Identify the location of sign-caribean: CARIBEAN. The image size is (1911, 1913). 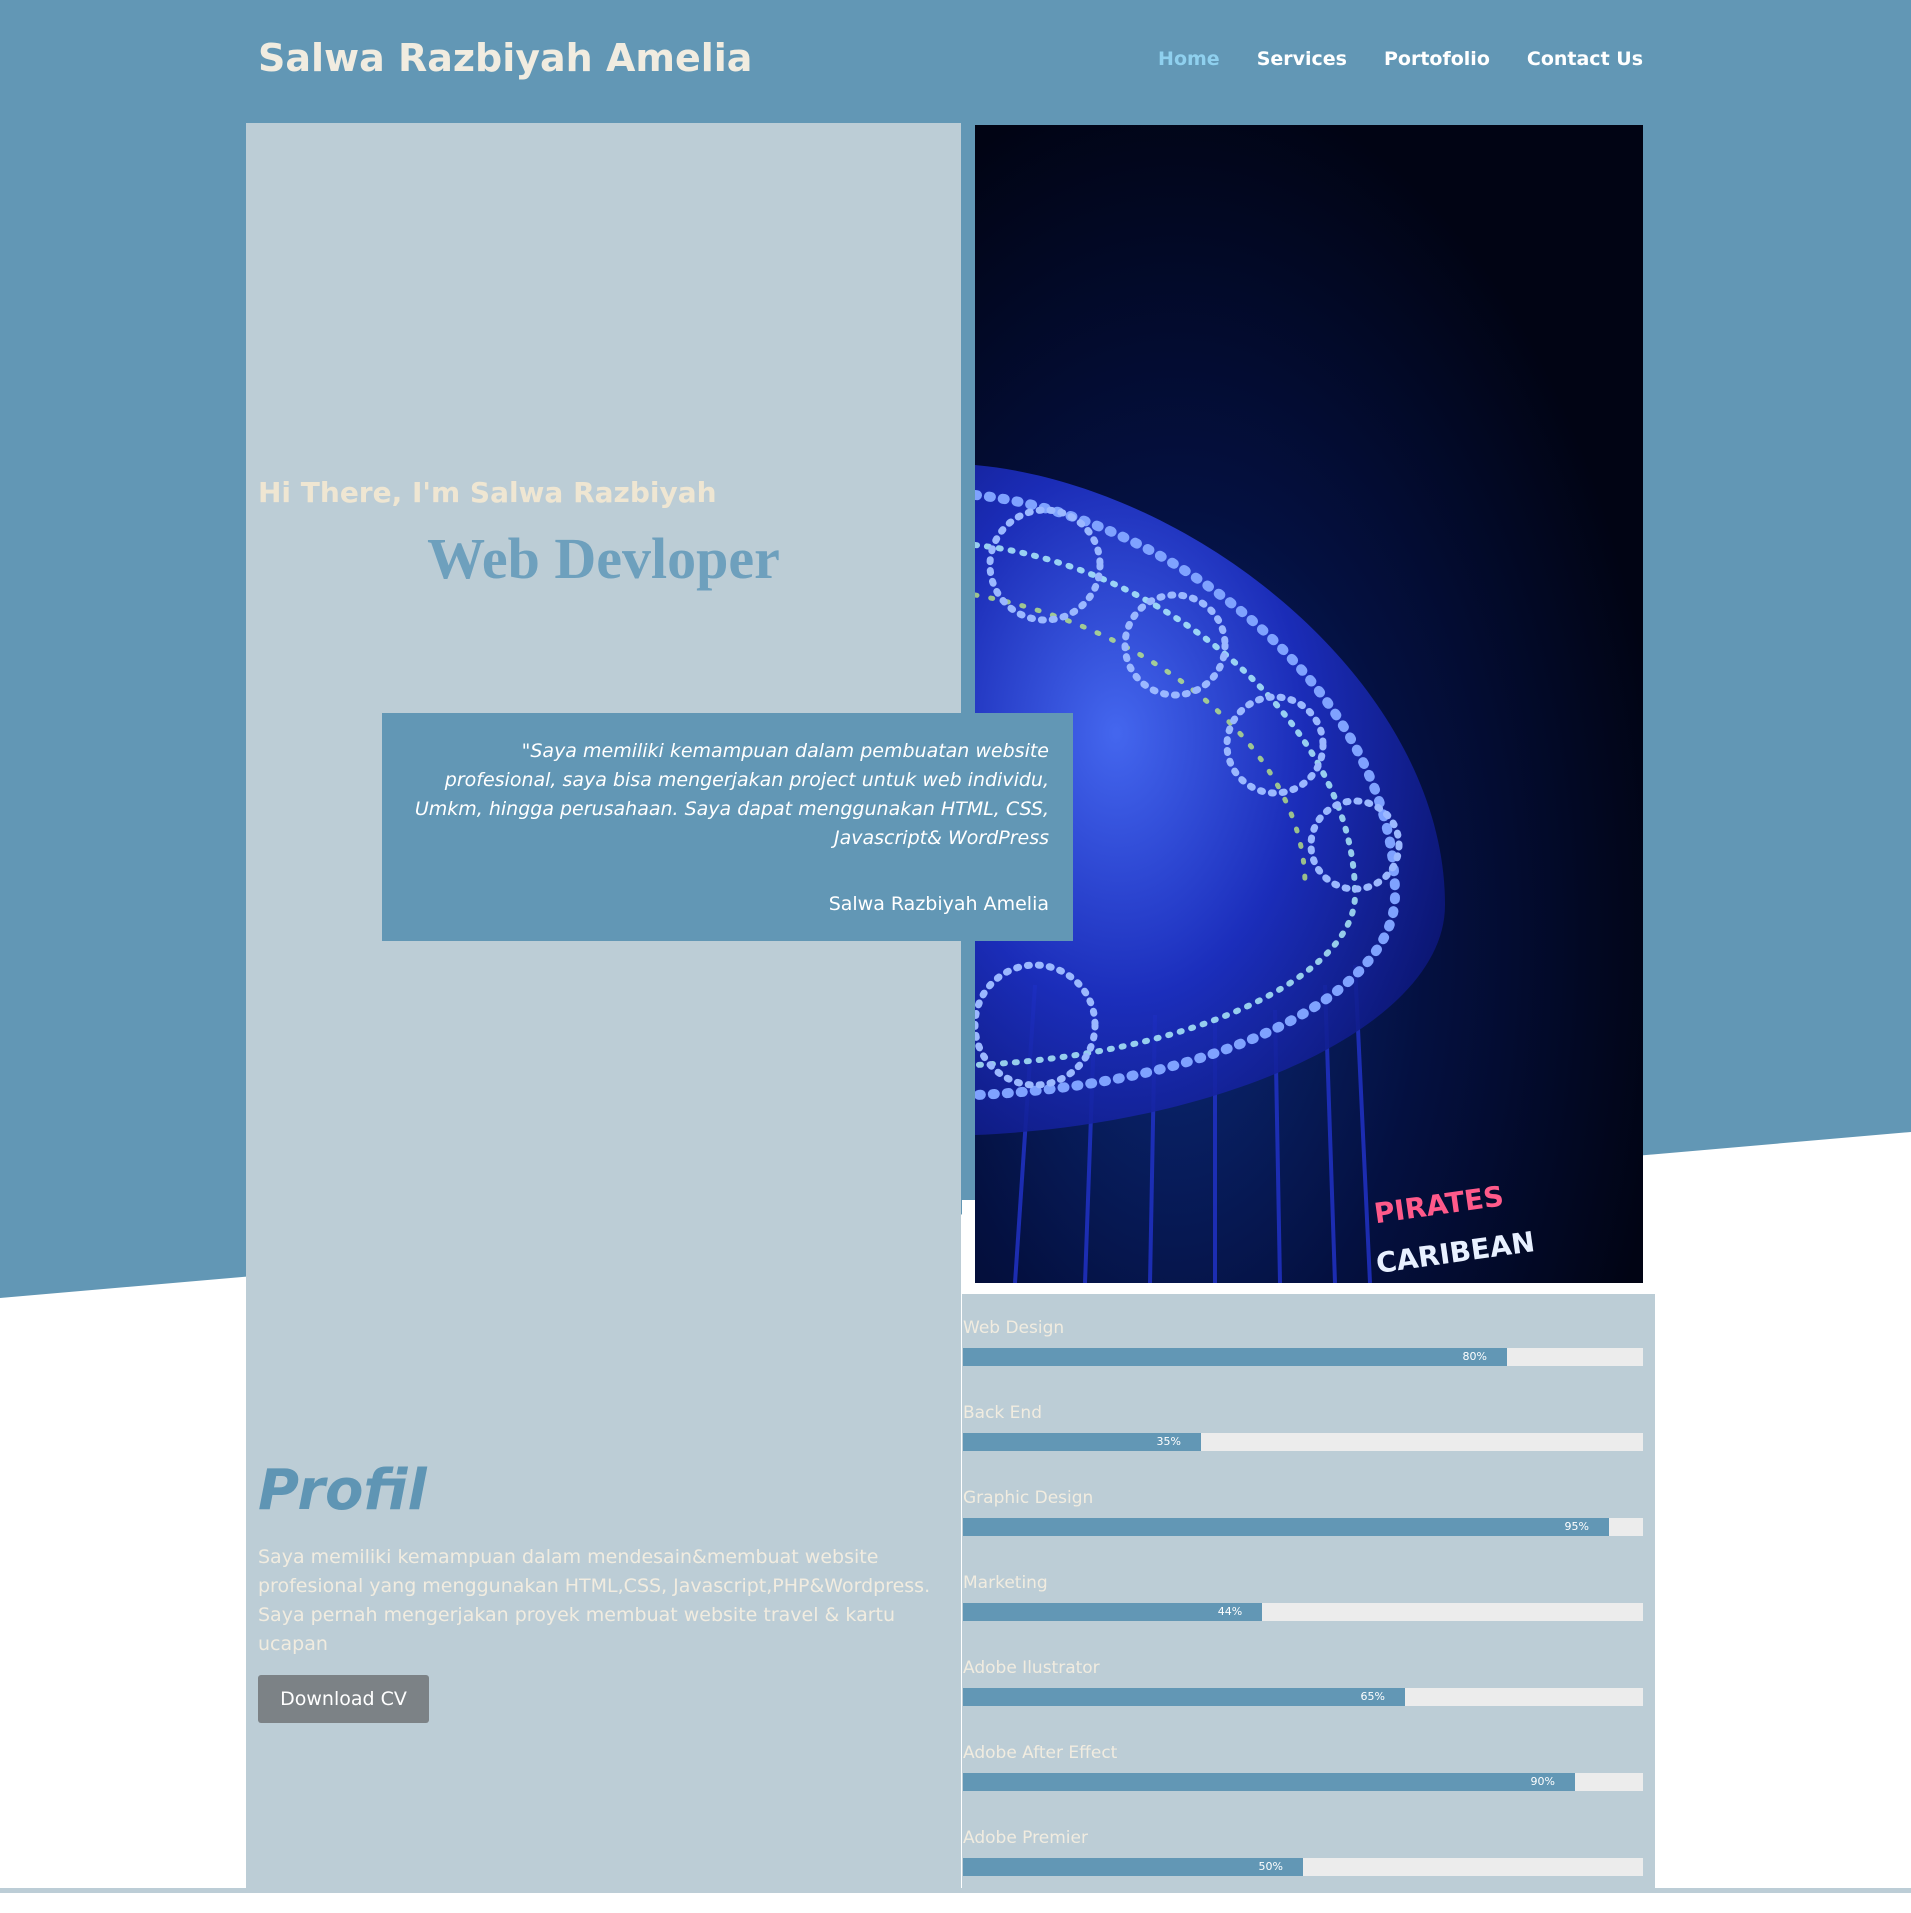
(1455, 1252).